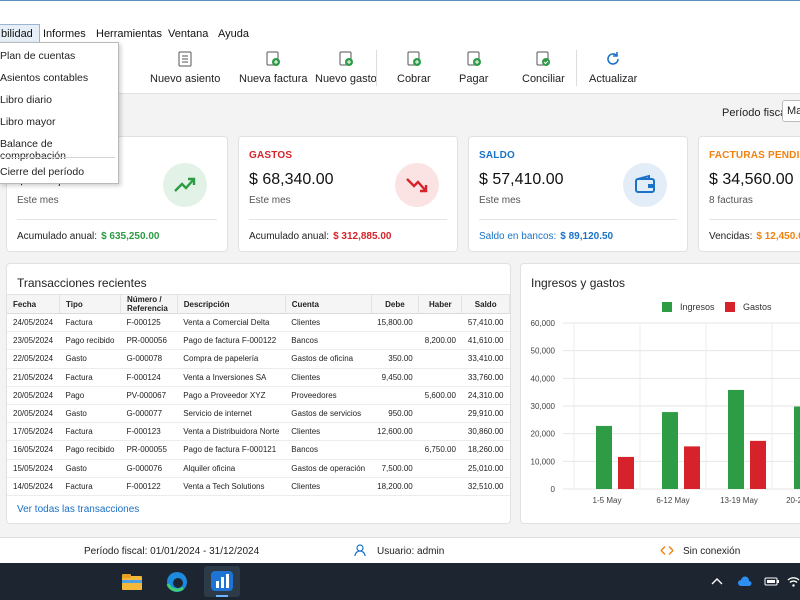 This screenshot has height=600, width=800. I want to click on refresh-button: Actualizar, so click(613, 66).